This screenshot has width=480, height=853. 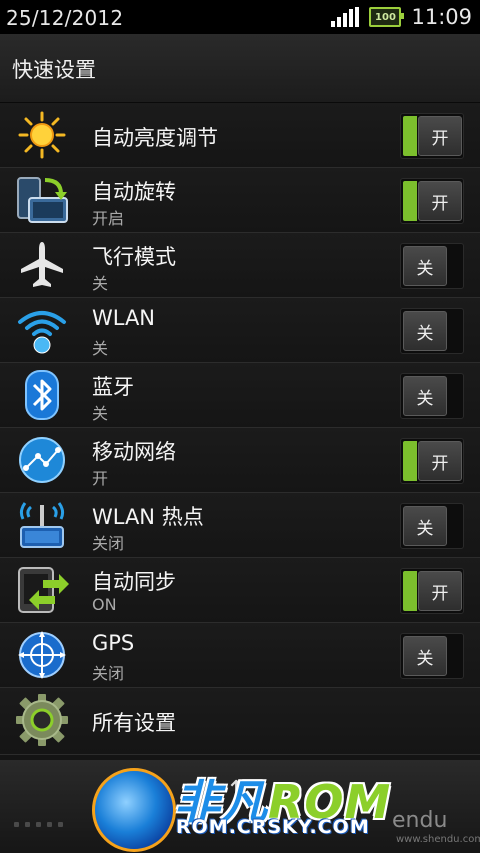 What do you see at coordinates (286, 806) in the screenshot?
I see `watermark-logo: 非凡ROM ROM.CRSKY.COM endu www.shendu.com` at bounding box center [286, 806].